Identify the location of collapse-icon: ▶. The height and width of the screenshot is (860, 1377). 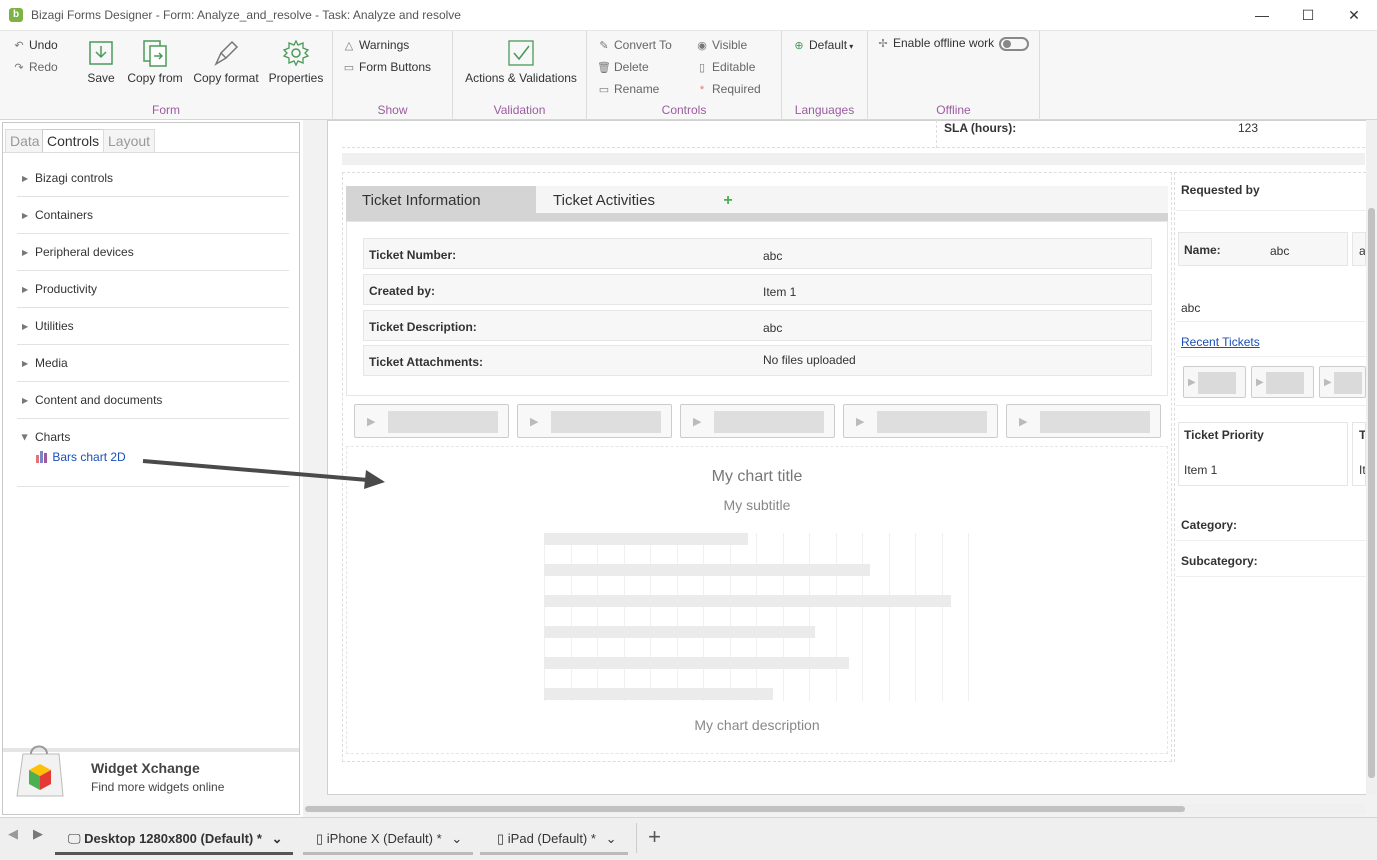
(25, 437).